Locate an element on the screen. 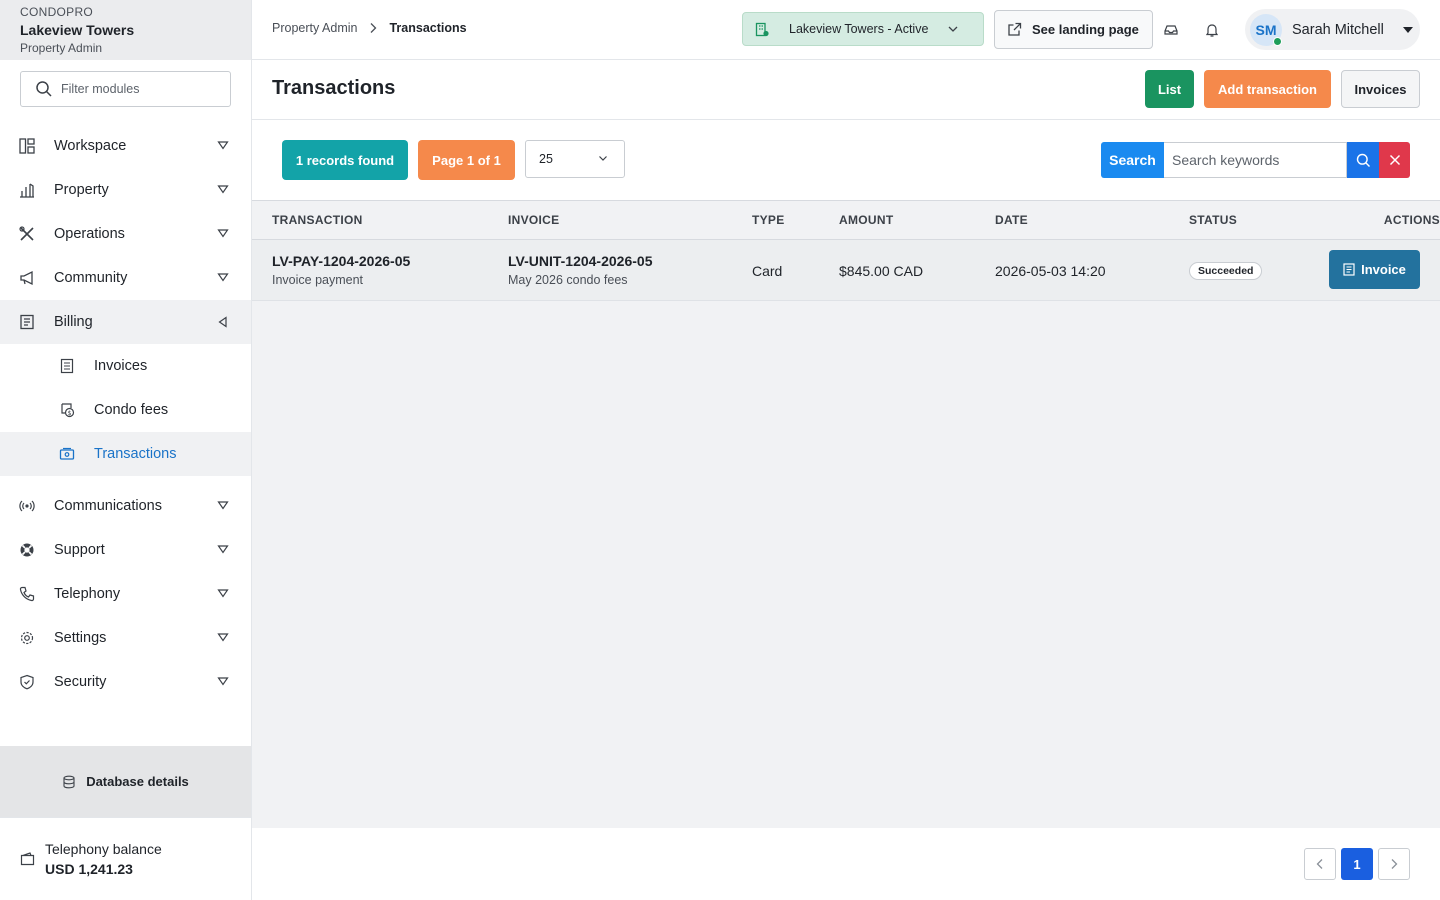 The image size is (1440, 900). telephony-balance-label: Telephony balance is located at coordinates (103, 849).